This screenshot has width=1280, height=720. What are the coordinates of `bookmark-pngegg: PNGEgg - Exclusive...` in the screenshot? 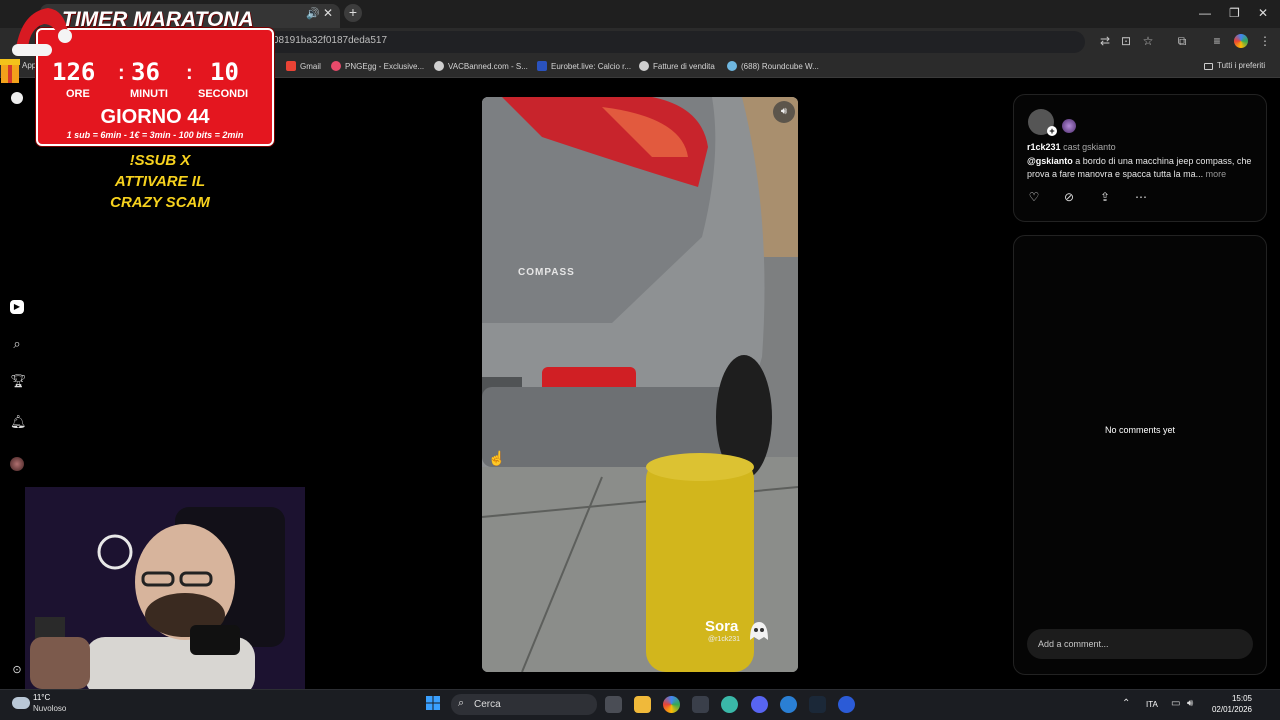 It's located at (377, 66).